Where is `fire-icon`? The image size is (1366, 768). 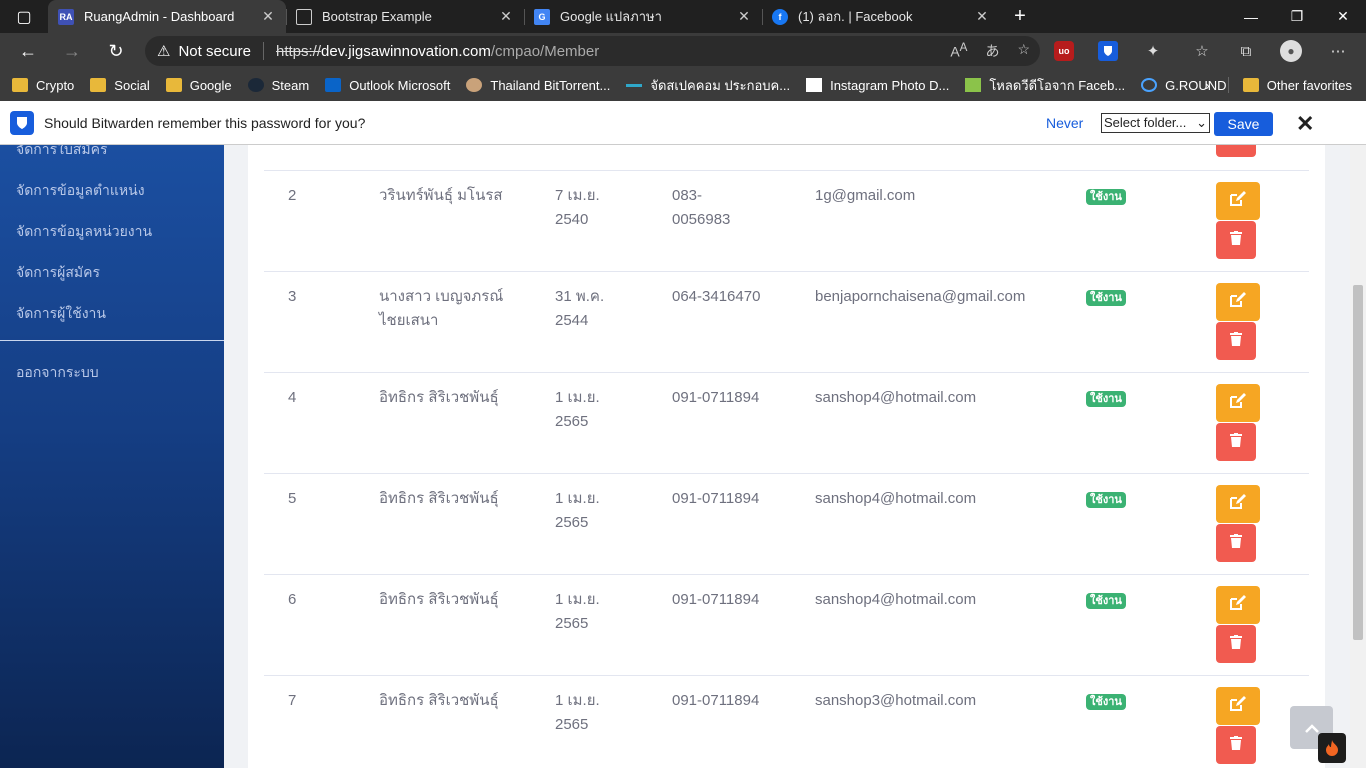
fire-icon is located at coordinates (1332, 748).